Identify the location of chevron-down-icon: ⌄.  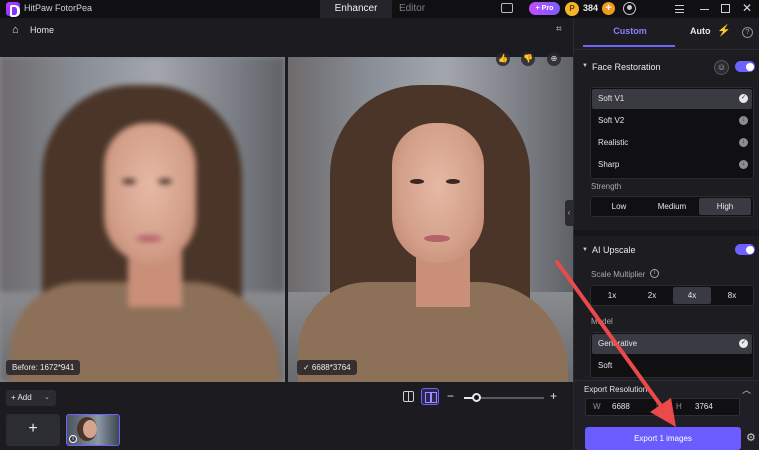
(47, 398).